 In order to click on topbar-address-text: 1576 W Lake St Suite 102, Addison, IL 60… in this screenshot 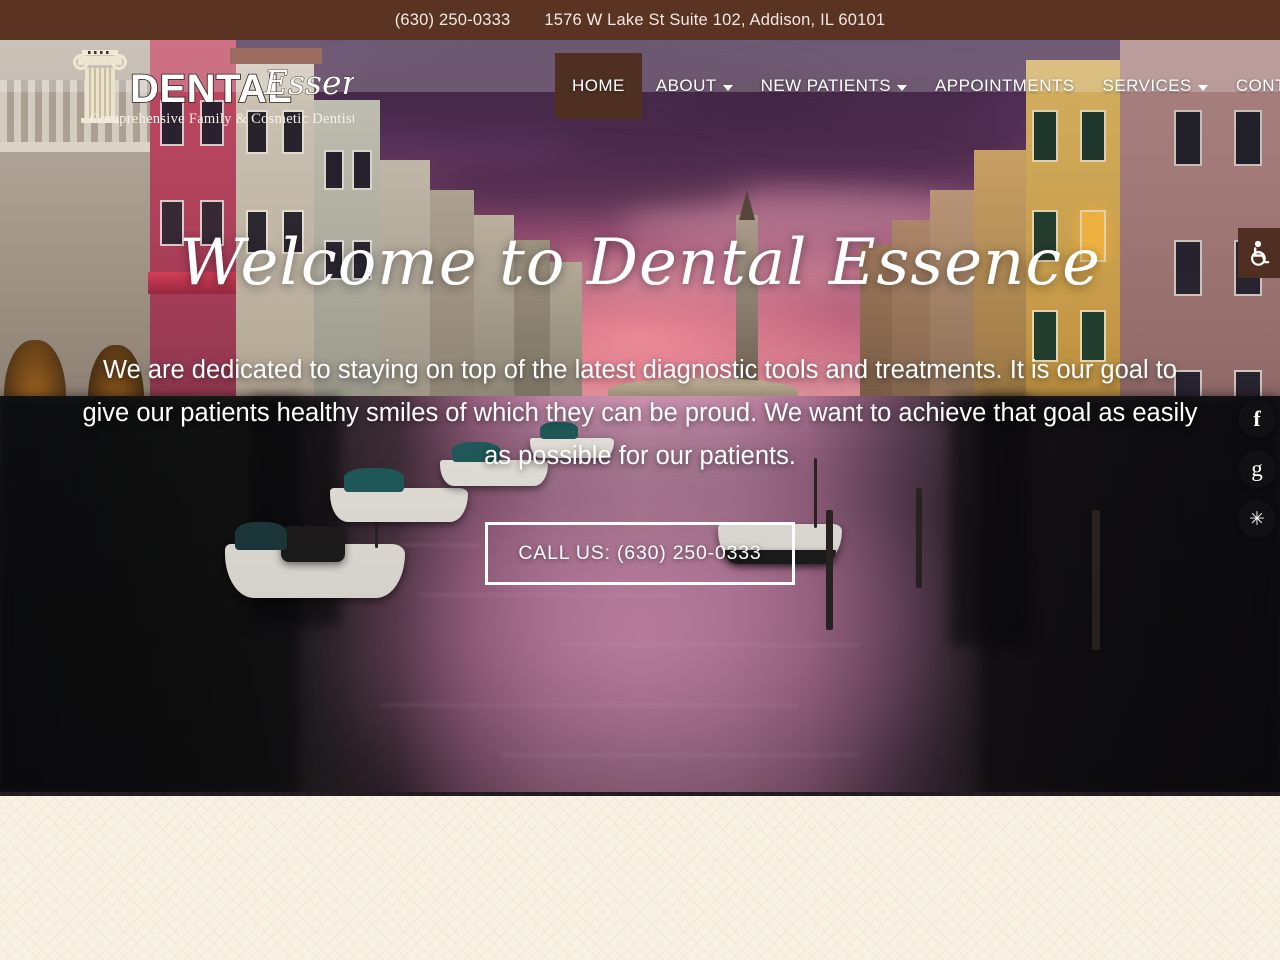, I will do `click(715, 19)`.